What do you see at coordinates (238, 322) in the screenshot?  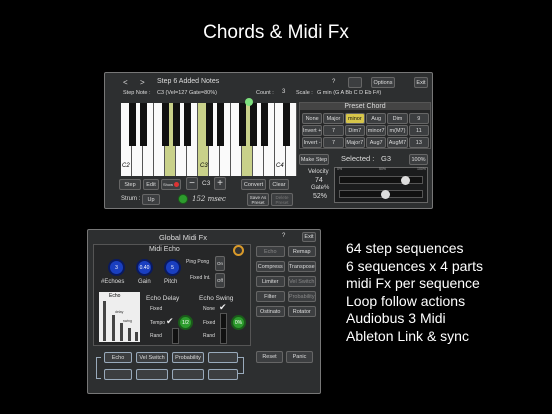 I see `echo-swing-dial: 0%` at bounding box center [238, 322].